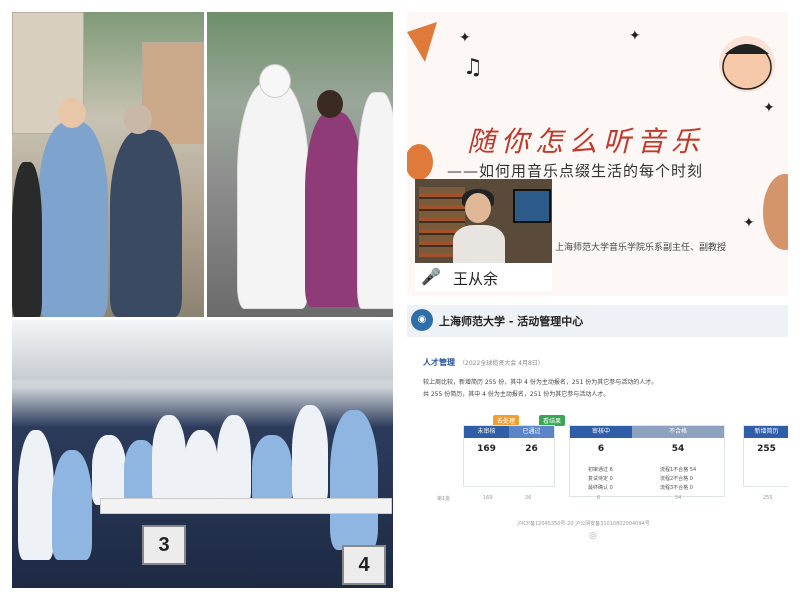 This screenshot has width=800, height=600. Describe the element at coordinates (273, 195) in the screenshot. I see `worker-white-suit` at that location.